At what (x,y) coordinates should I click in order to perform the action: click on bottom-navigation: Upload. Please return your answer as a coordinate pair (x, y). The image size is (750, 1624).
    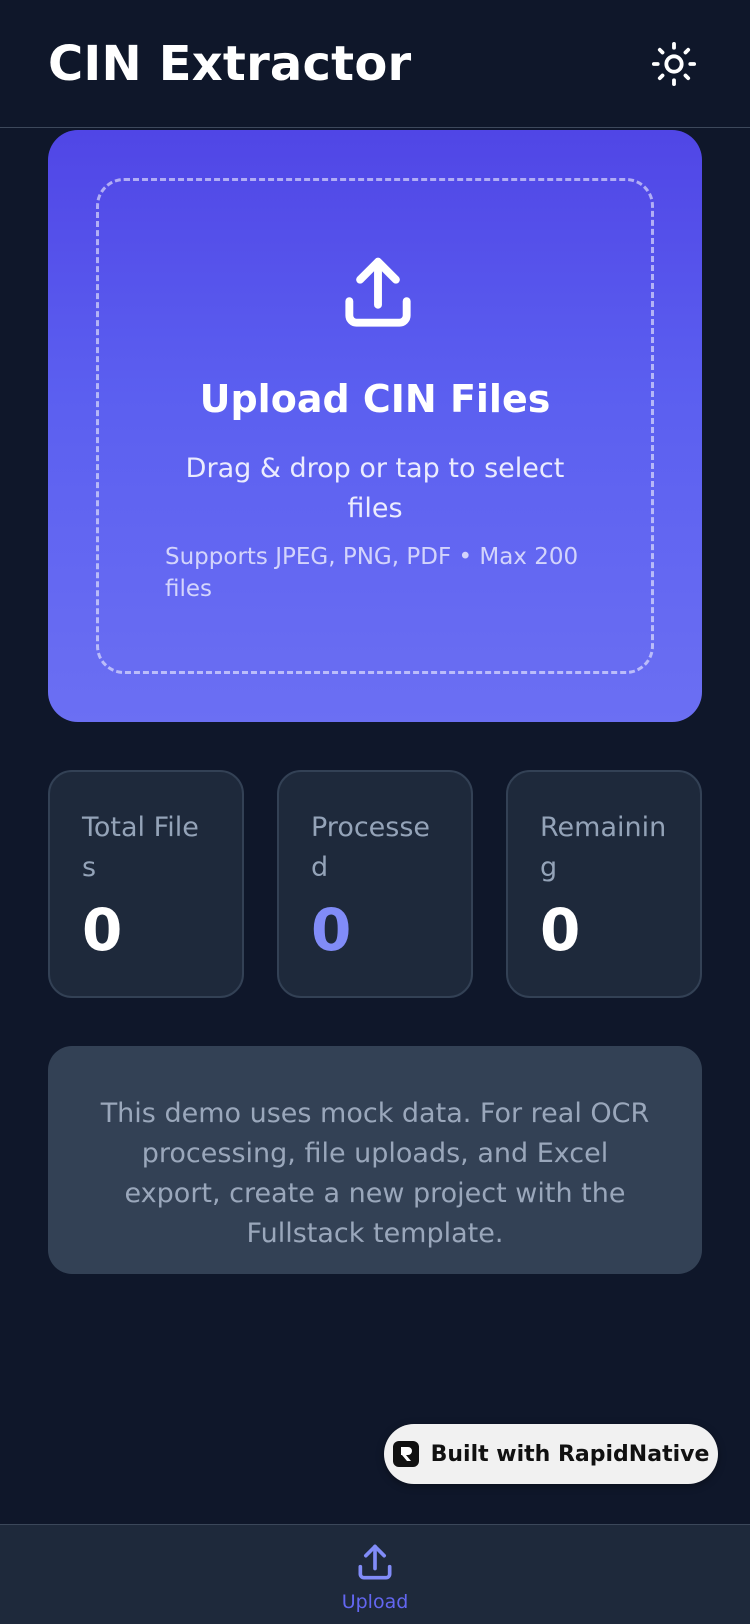
    Looking at the image, I should click on (375, 1574).